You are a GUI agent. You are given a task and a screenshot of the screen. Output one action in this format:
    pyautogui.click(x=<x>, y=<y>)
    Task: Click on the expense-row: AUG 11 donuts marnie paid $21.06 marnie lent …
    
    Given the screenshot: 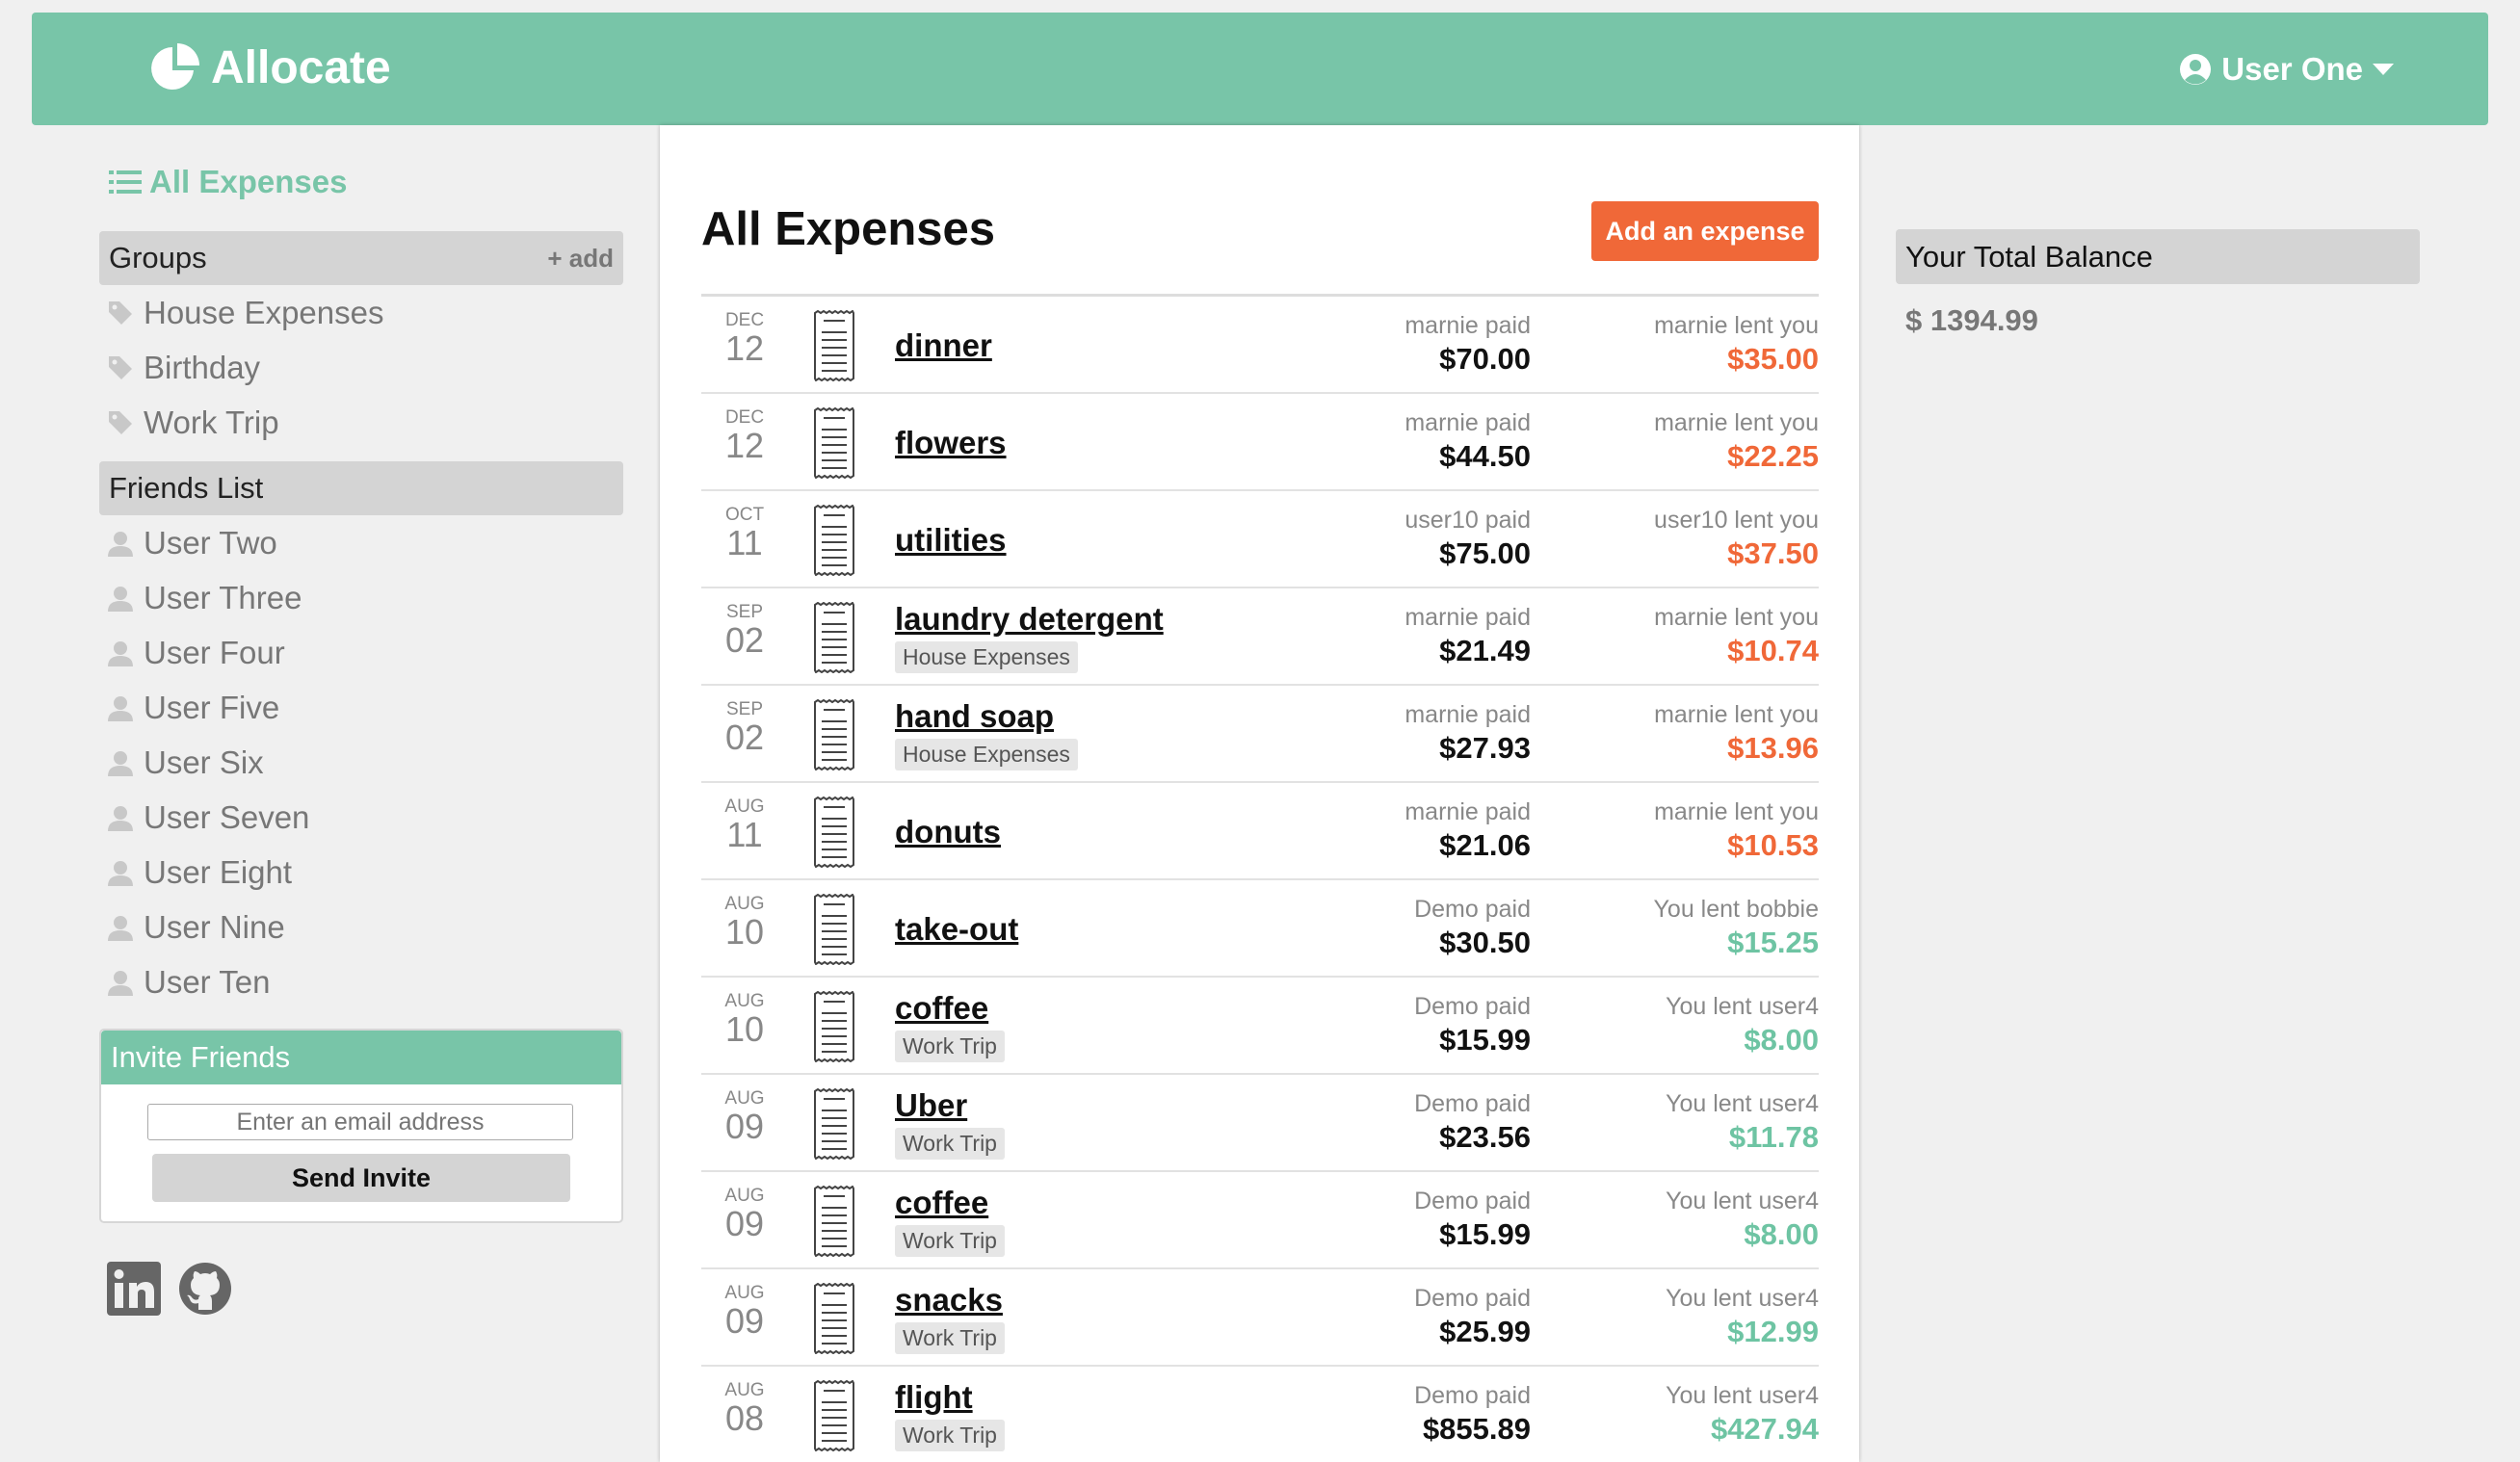 What is the action you would take?
    pyautogui.click(x=1260, y=831)
    